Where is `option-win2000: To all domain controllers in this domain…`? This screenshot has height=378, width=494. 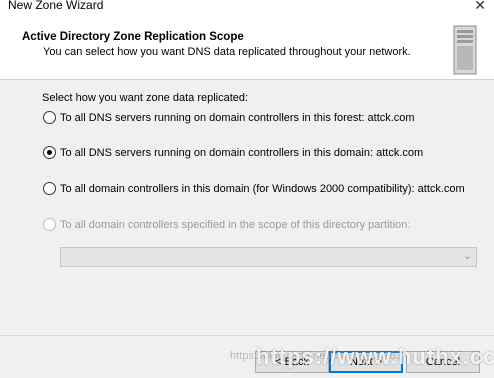 option-win2000: To all domain controllers in this domain… is located at coordinates (254, 188).